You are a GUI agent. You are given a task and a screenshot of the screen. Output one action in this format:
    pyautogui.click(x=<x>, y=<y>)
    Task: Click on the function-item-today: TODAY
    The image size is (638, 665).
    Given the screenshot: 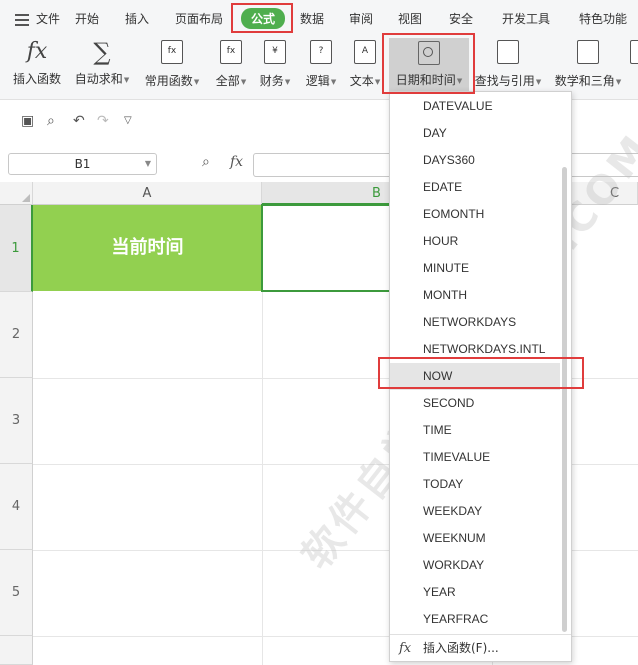 What is the action you would take?
    pyautogui.click(x=475, y=484)
    